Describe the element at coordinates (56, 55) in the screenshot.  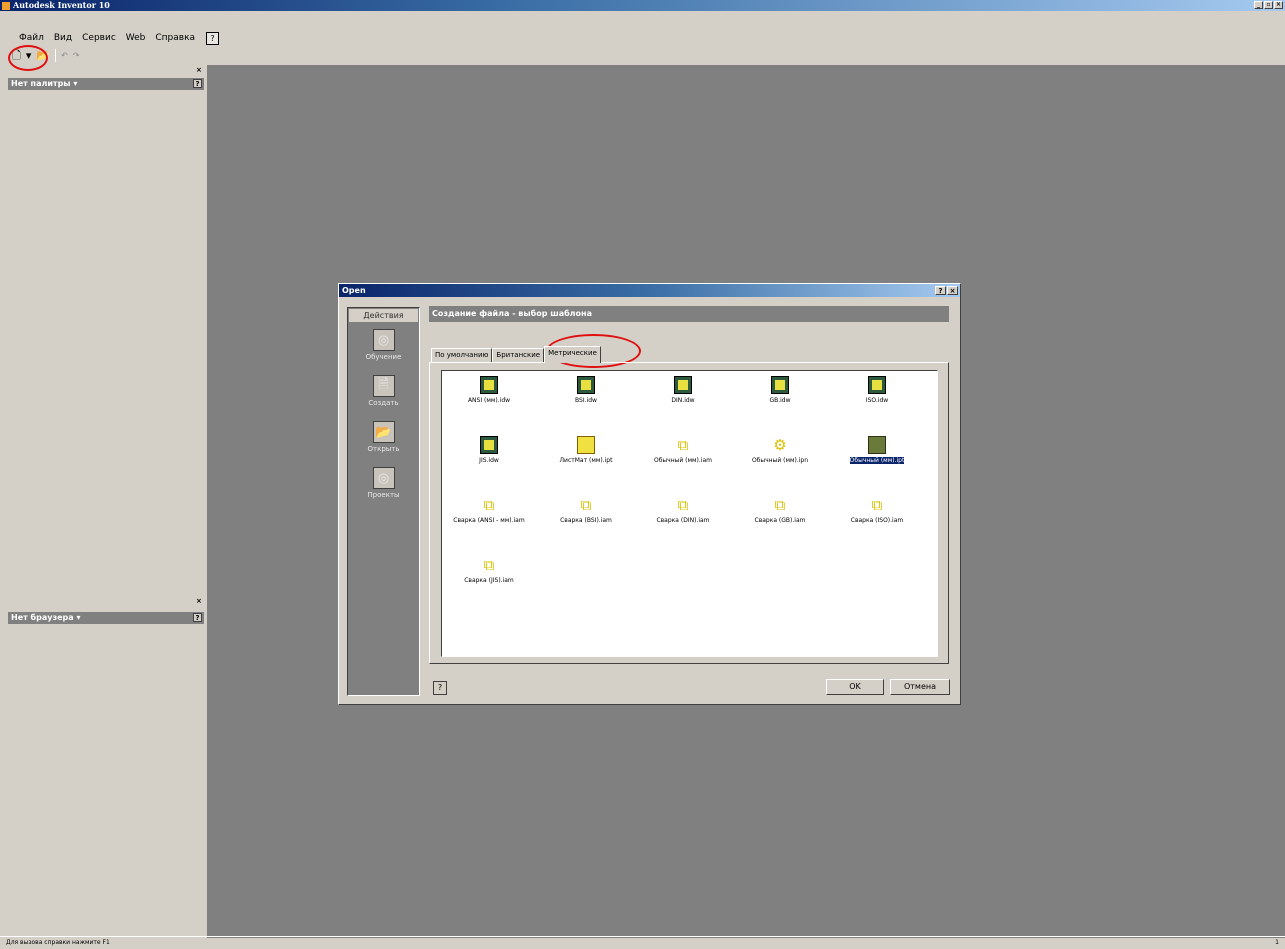
I see `toolbar-separator` at that location.